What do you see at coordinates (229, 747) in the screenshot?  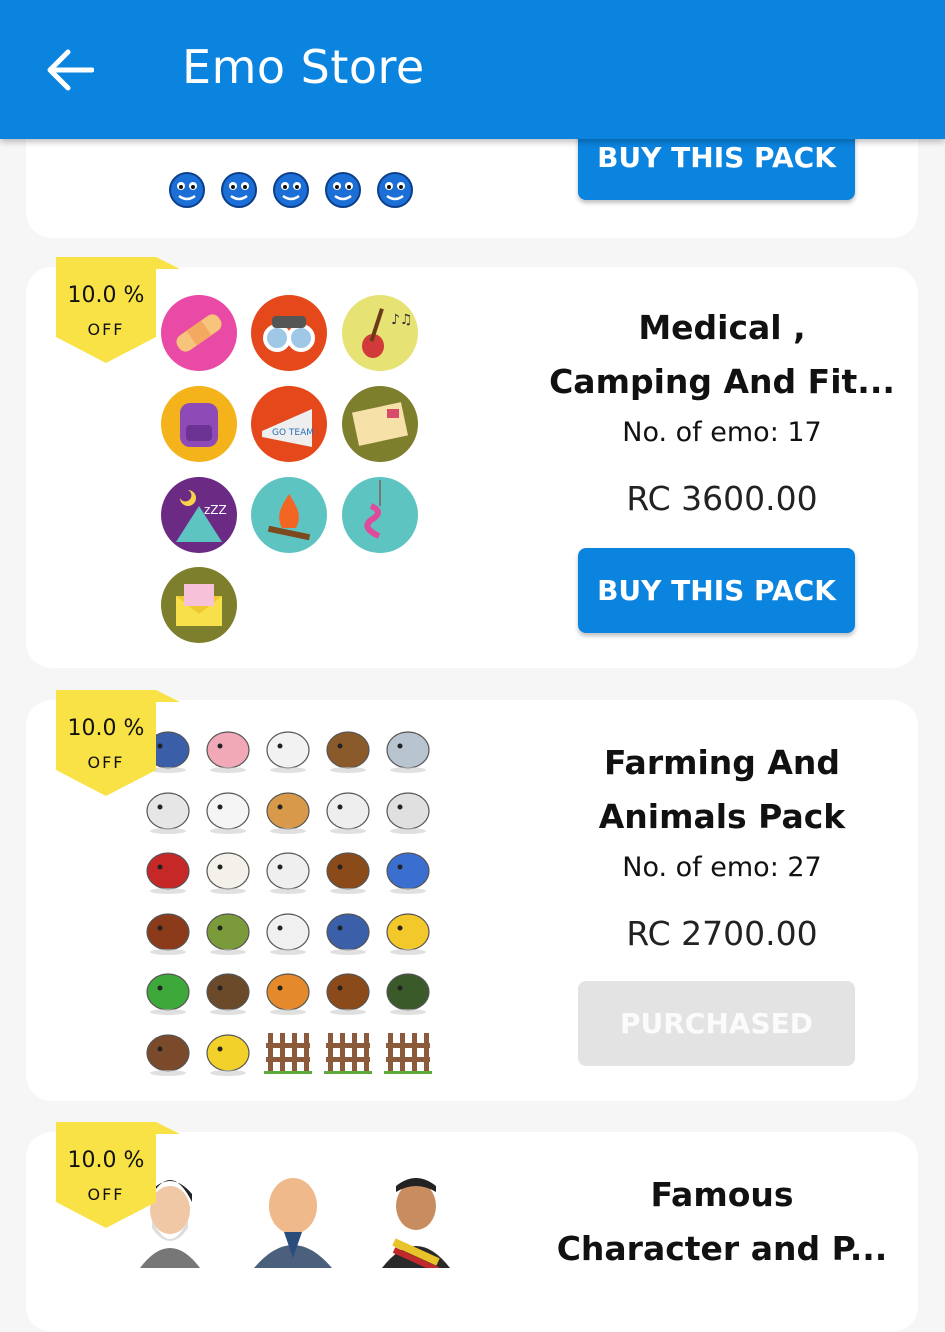 I see `pig-icon` at bounding box center [229, 747].